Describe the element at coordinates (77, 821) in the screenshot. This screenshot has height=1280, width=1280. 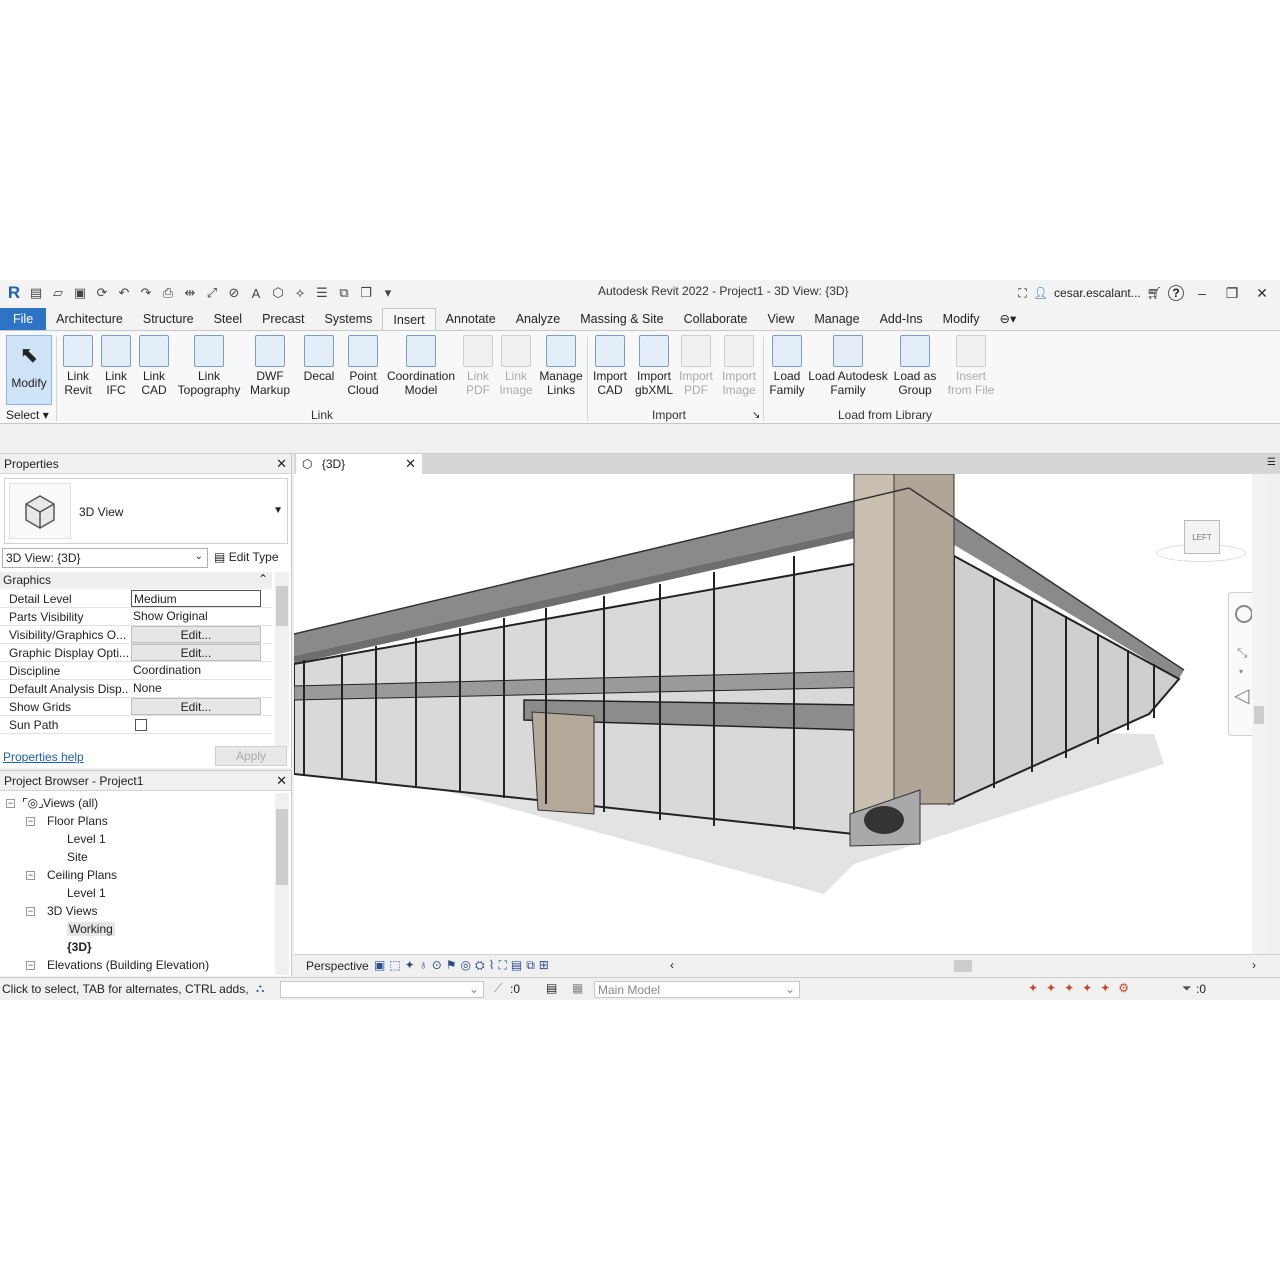
I see `browser-node: Floor Plans` at that location.